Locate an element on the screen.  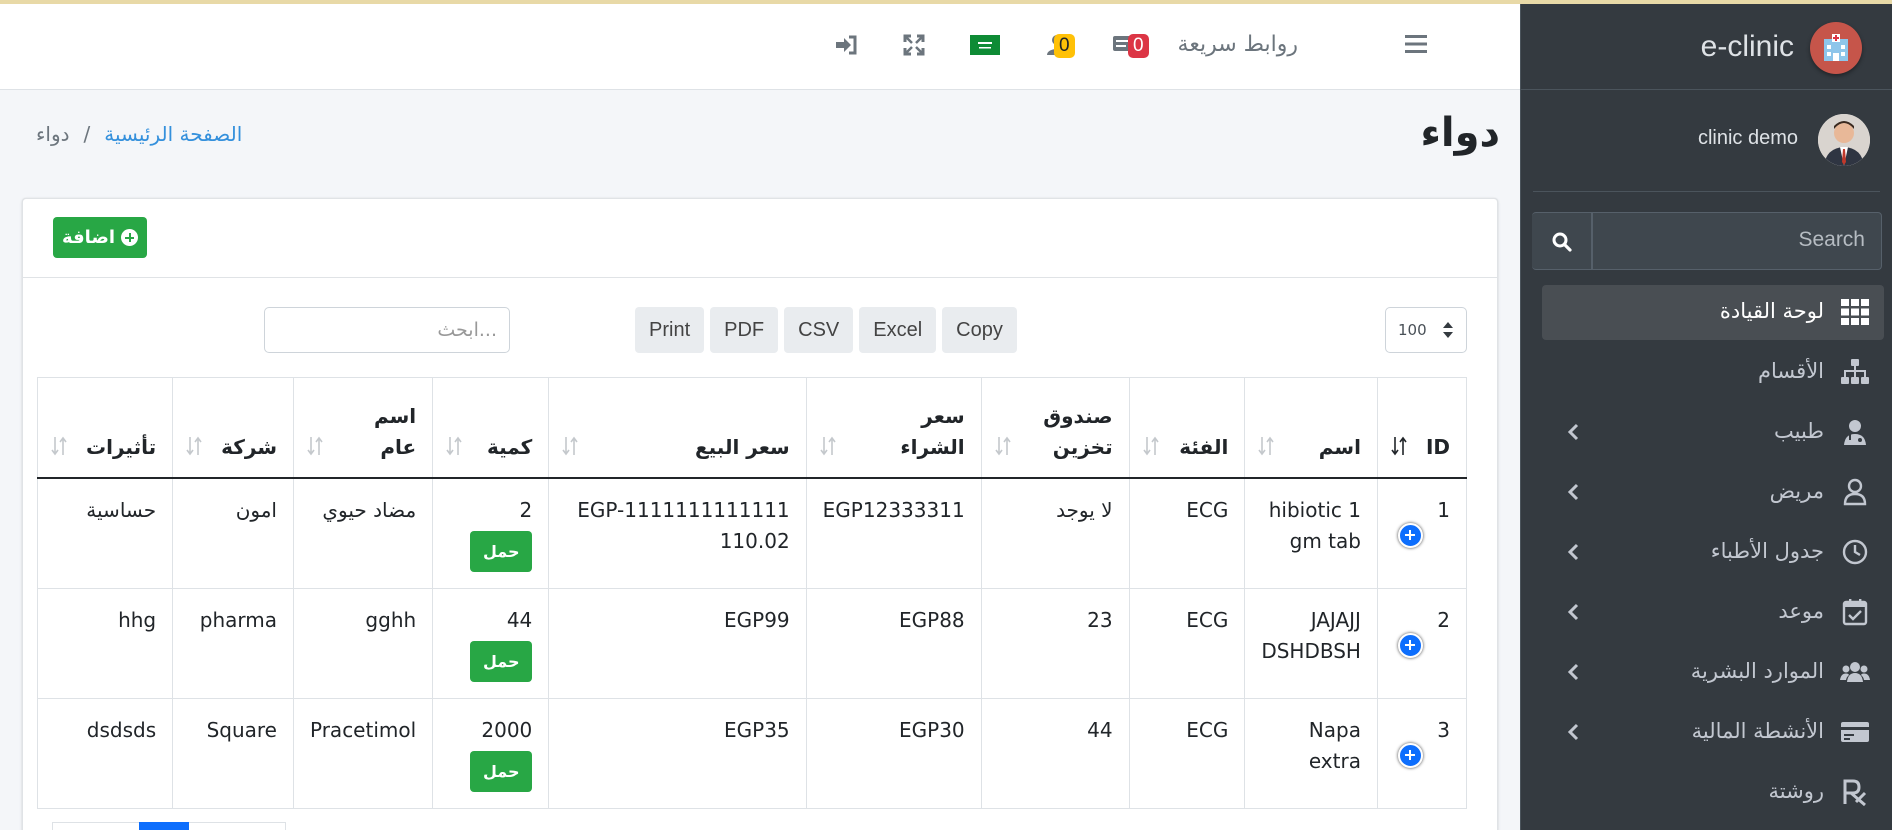
pdf-button: PDF is located at coordinates (744, 330).